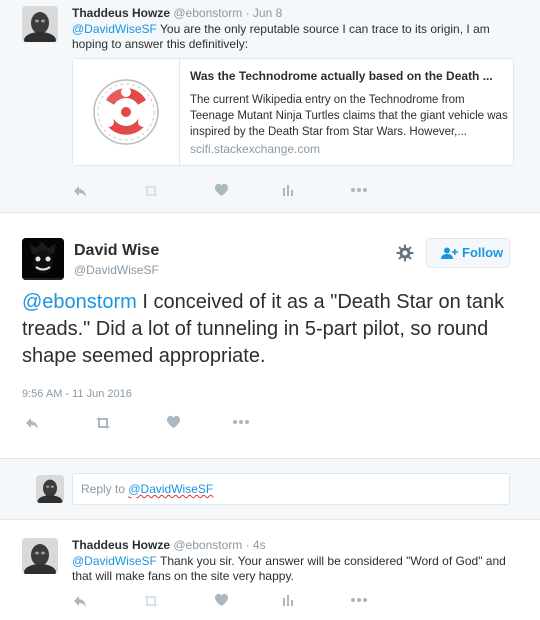  Describe the element at coordinates (483, 252) in the screenshot. I see `follow-button-label: Follow` at that location.